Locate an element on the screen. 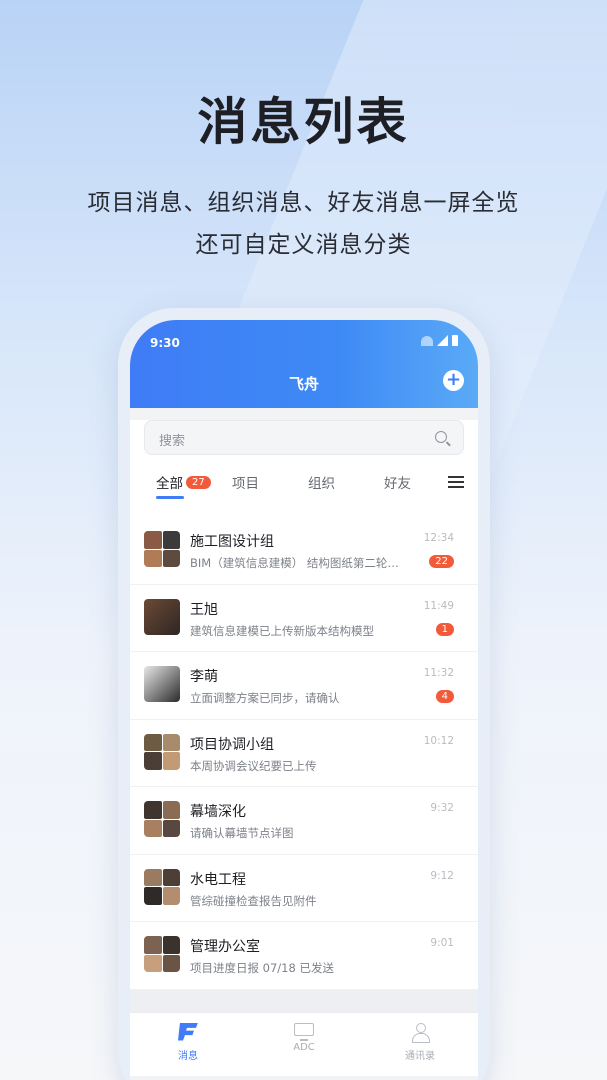 The width and height of the screenshot is (607, 1080). unread-badge: 1 is located at coordinates (444, 629).